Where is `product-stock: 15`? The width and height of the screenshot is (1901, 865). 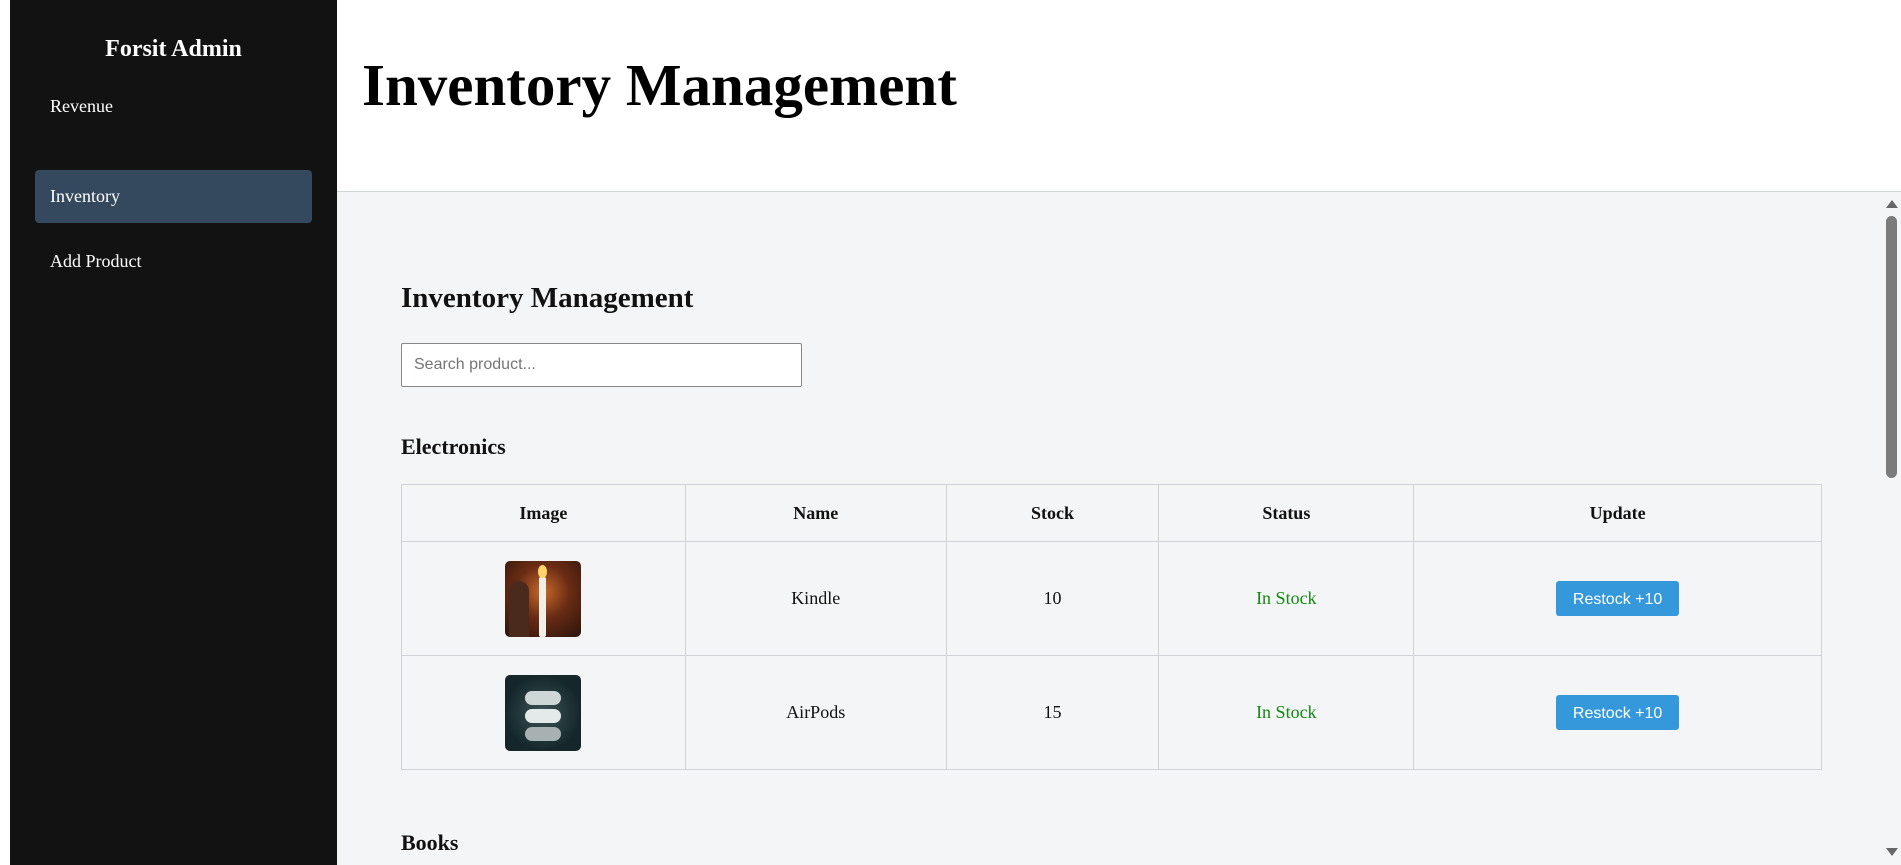
product-stock: 15 is located at coordinates (1052, 712).